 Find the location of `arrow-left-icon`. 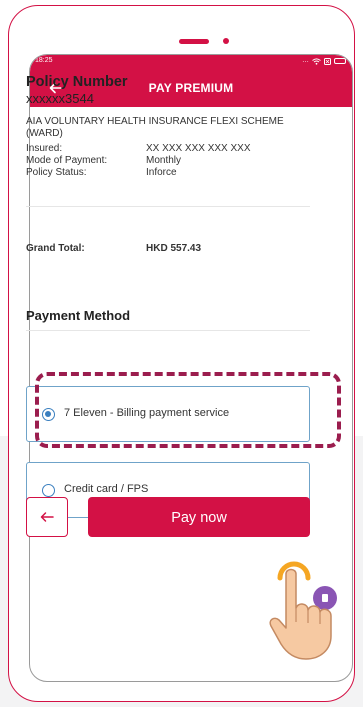

arrow-left-icon is located at coordinates (47, 517).